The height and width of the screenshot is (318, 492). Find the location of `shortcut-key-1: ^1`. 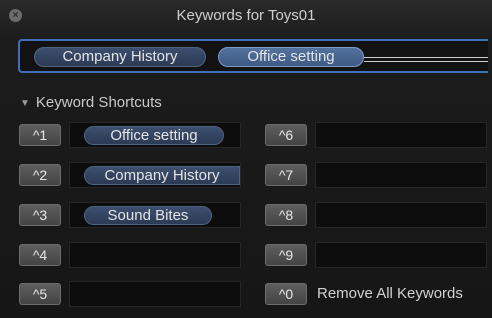

shortcut-key-1: ^1 is located at coordinates (40, 135).